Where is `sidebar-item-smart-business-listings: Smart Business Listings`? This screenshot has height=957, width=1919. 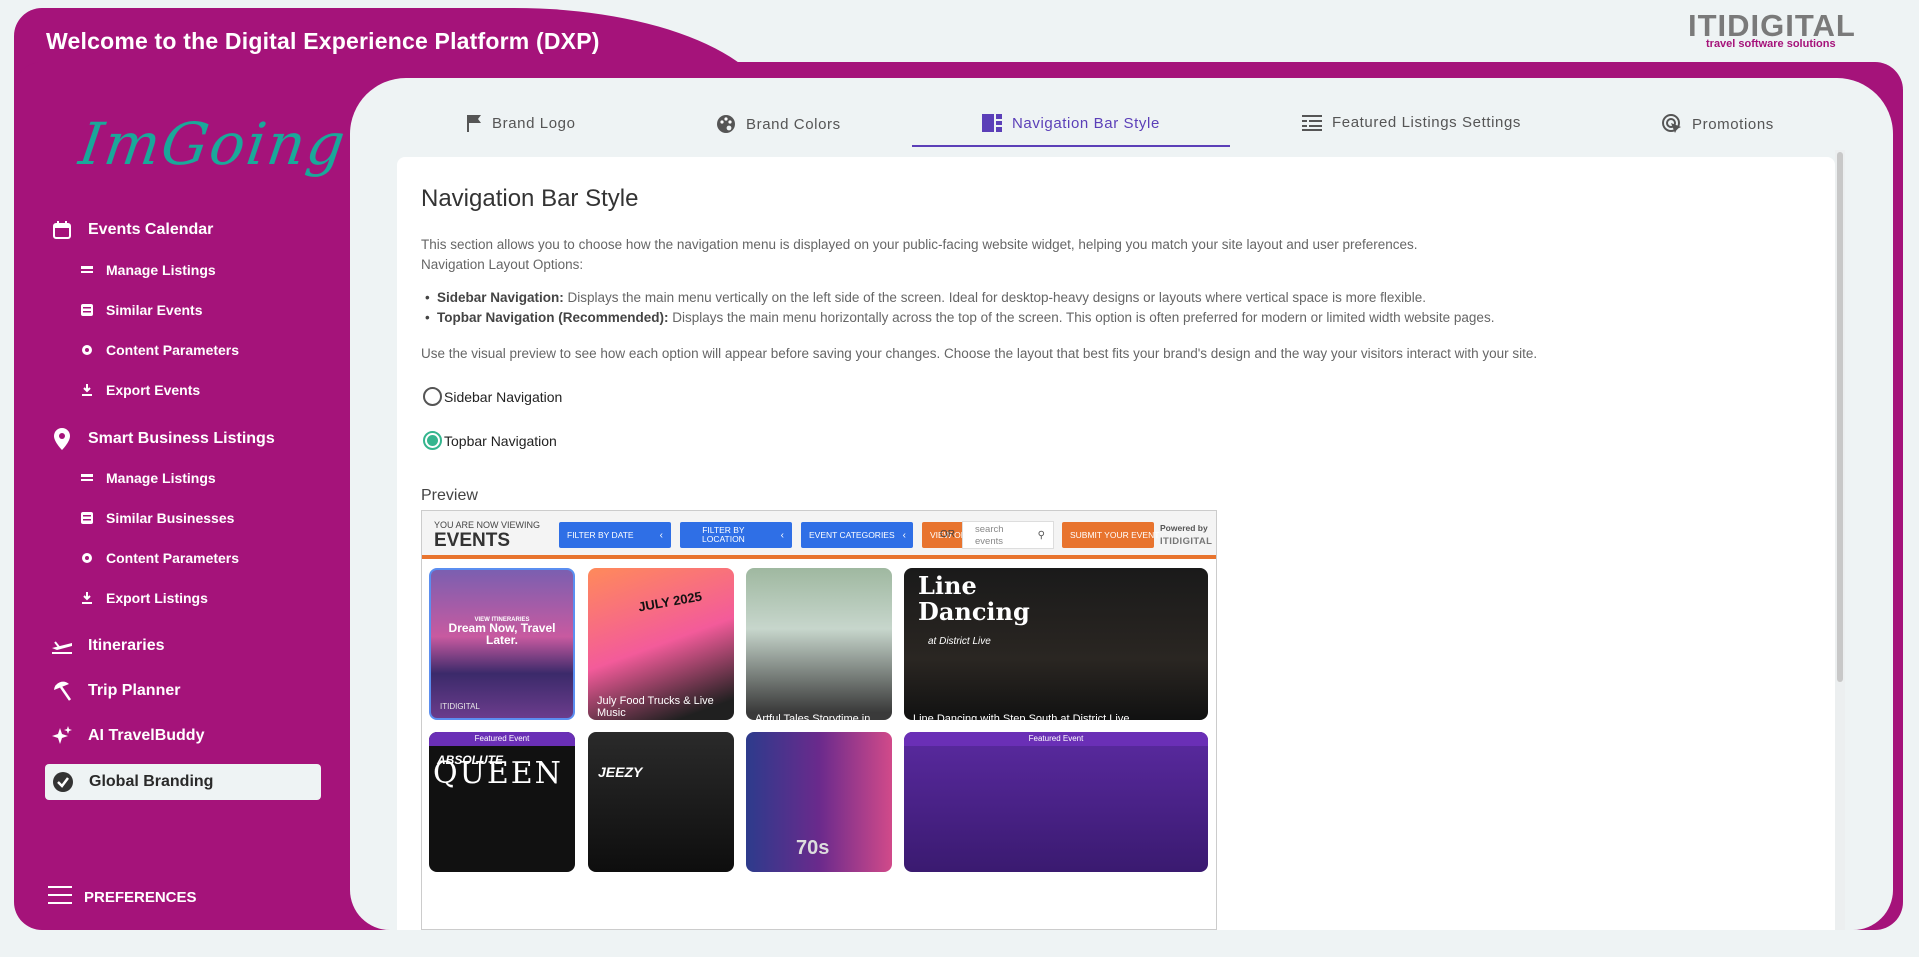
sidebar-item-smart-business-listings: Smart Business Listings is located at coordinates (162, 439).